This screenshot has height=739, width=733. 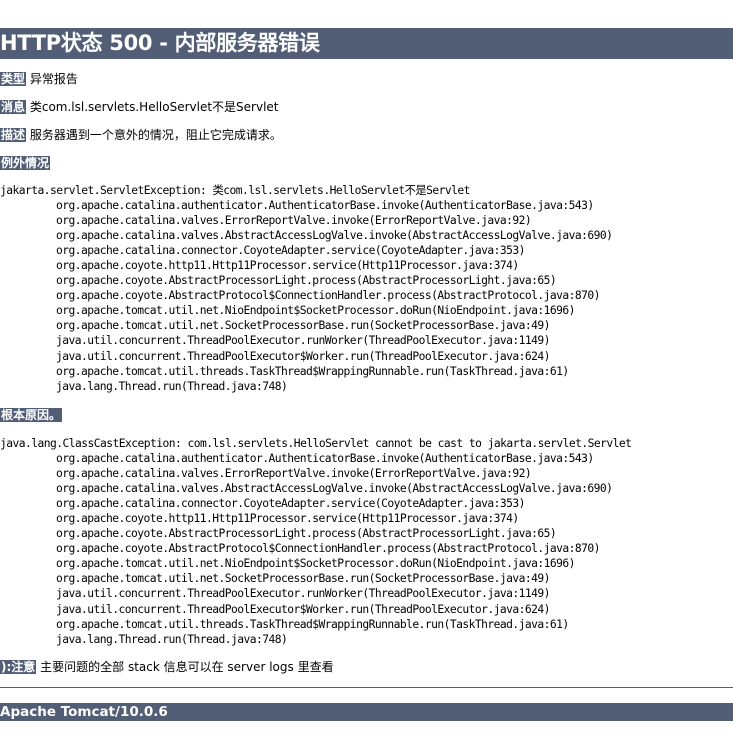 I want to click on server-footer: Apache Tomcat/10.0.6, so click(x=366, y=712).